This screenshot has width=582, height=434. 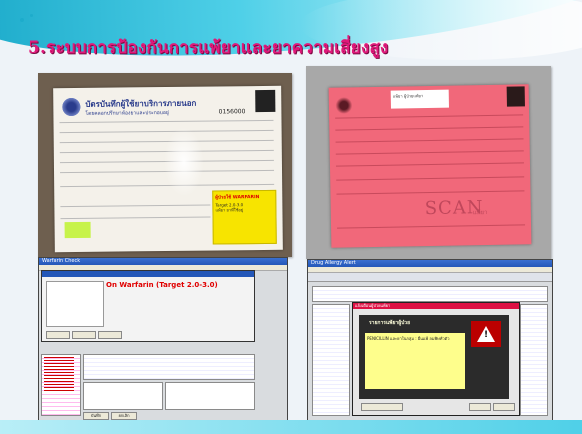 I want to click on window-titlebar: Drug Allergy Alert, so click(x=430, y=263).